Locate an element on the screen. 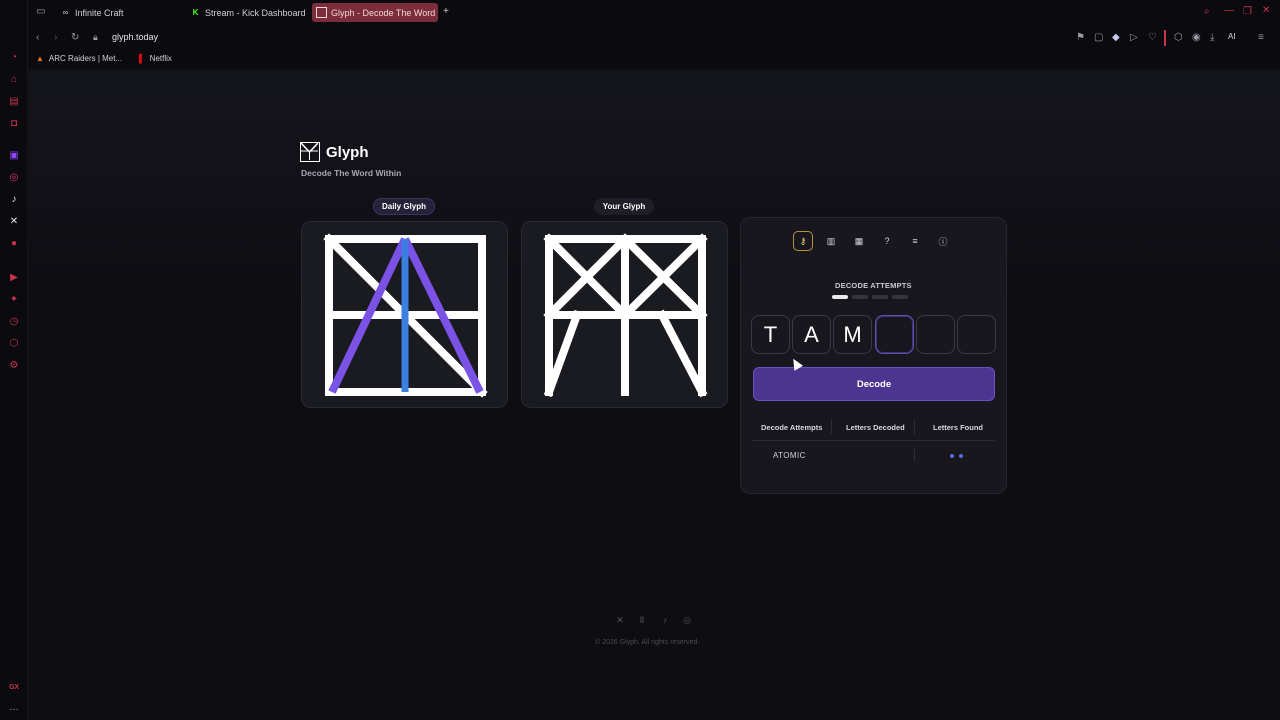 The height and width of the screenshot is (720, 1280). daily-glyph-pill: Daily Glyph is located at coordinates (404, 206).